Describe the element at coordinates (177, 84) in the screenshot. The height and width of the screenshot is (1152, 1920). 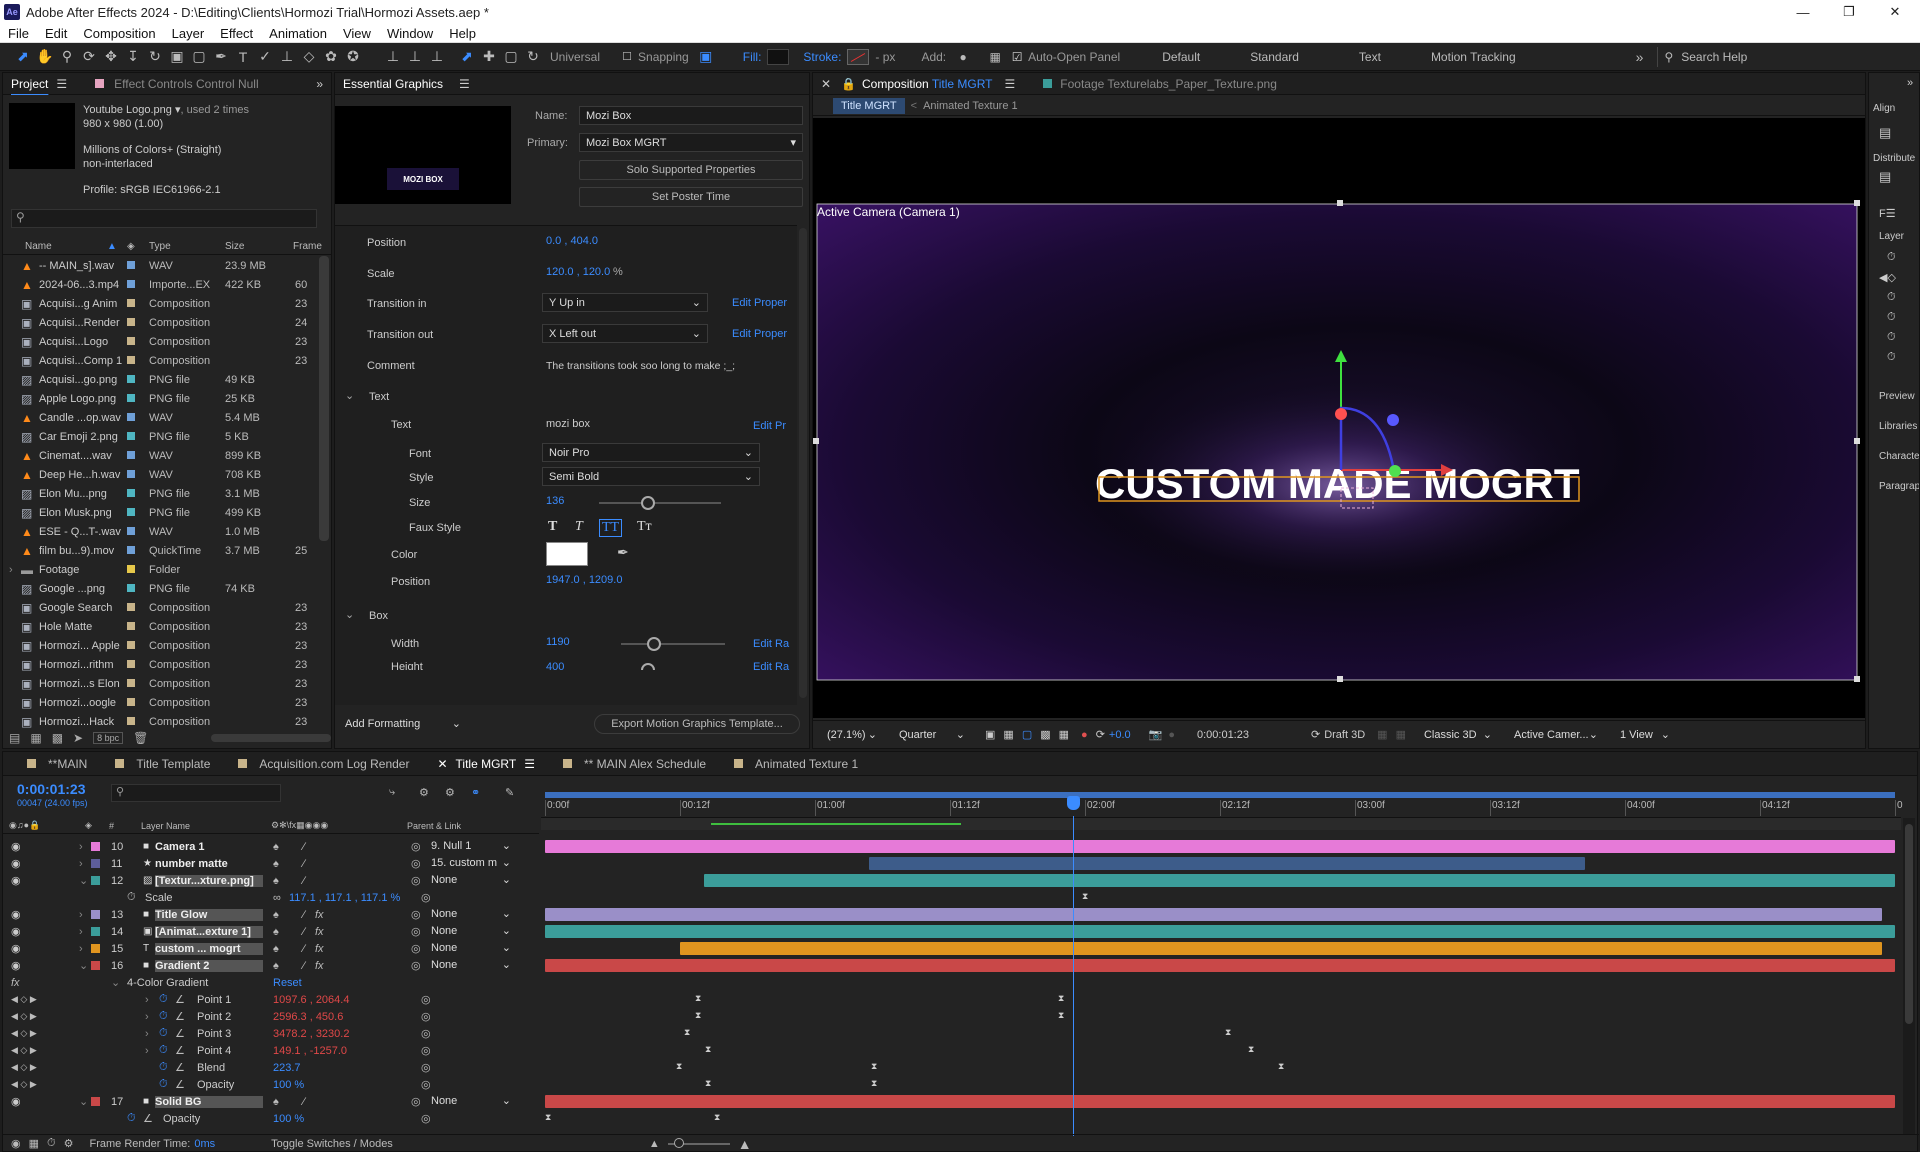
I see `effect-controls-tab: Effect Controls Control Null` at that location.